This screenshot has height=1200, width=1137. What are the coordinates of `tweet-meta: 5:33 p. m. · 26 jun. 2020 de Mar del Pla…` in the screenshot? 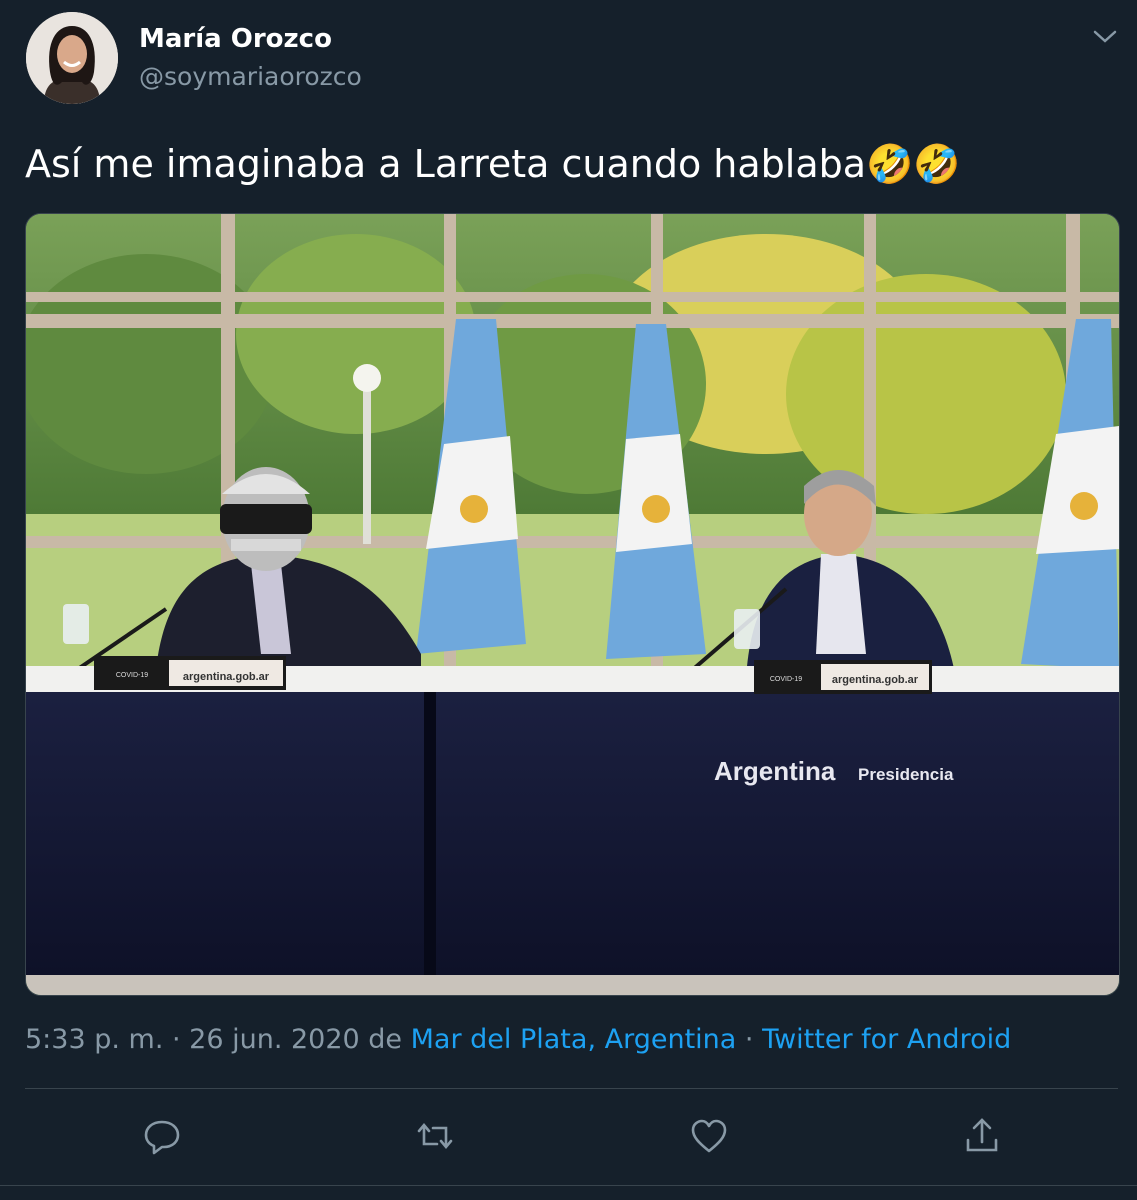 It's located at (518, 1039).